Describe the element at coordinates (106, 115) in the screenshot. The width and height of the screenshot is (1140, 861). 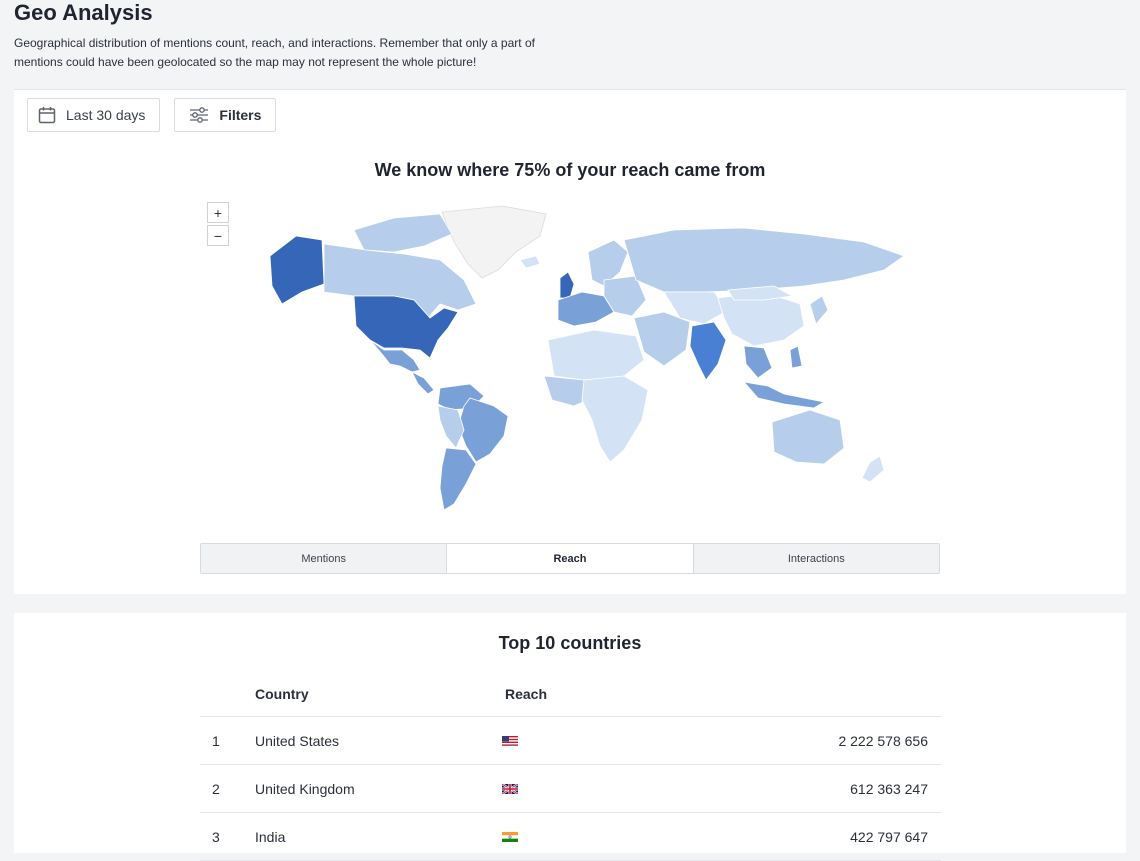
I see `date-range-label: Last 30 days` at that location.